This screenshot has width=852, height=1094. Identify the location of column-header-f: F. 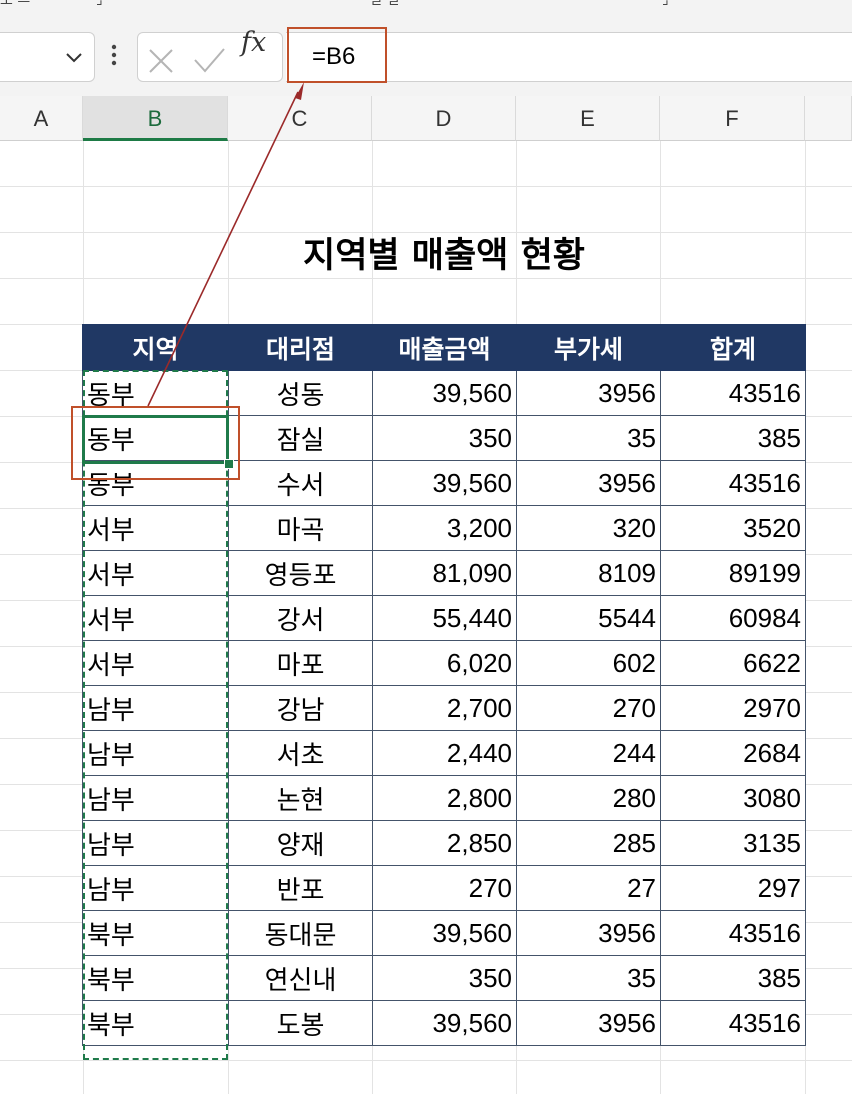
(732, 118).